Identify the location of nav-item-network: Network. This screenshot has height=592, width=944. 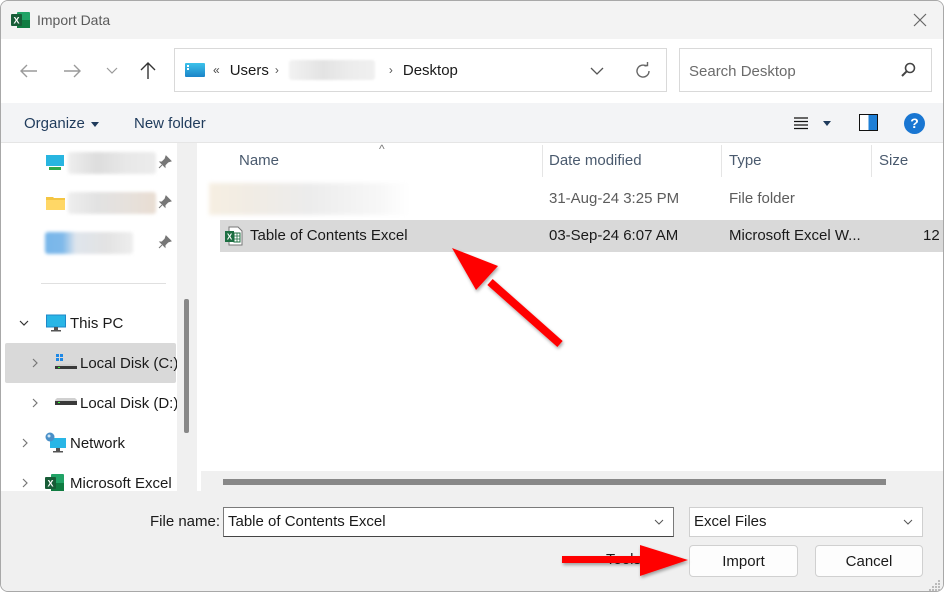
(89, 443).